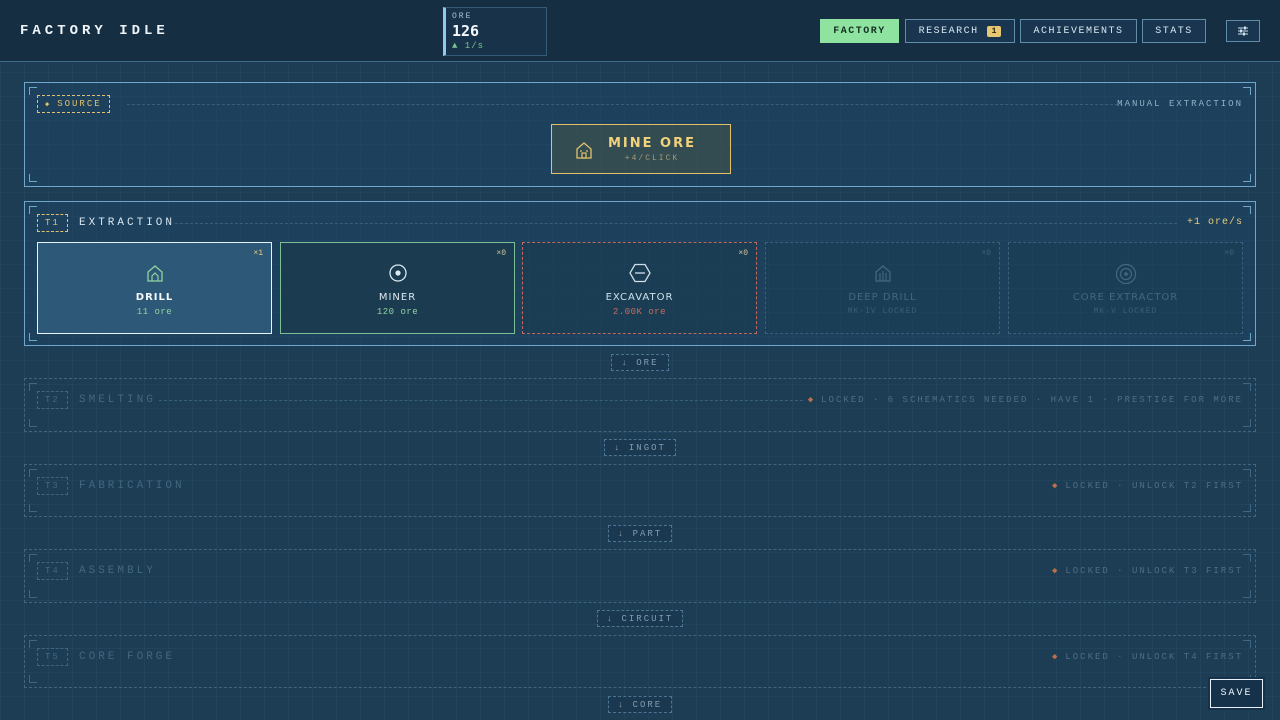 The width and height of the screenshot is (1280, 720). I want to click on tab-stats: STATS, so click(1174, 31).